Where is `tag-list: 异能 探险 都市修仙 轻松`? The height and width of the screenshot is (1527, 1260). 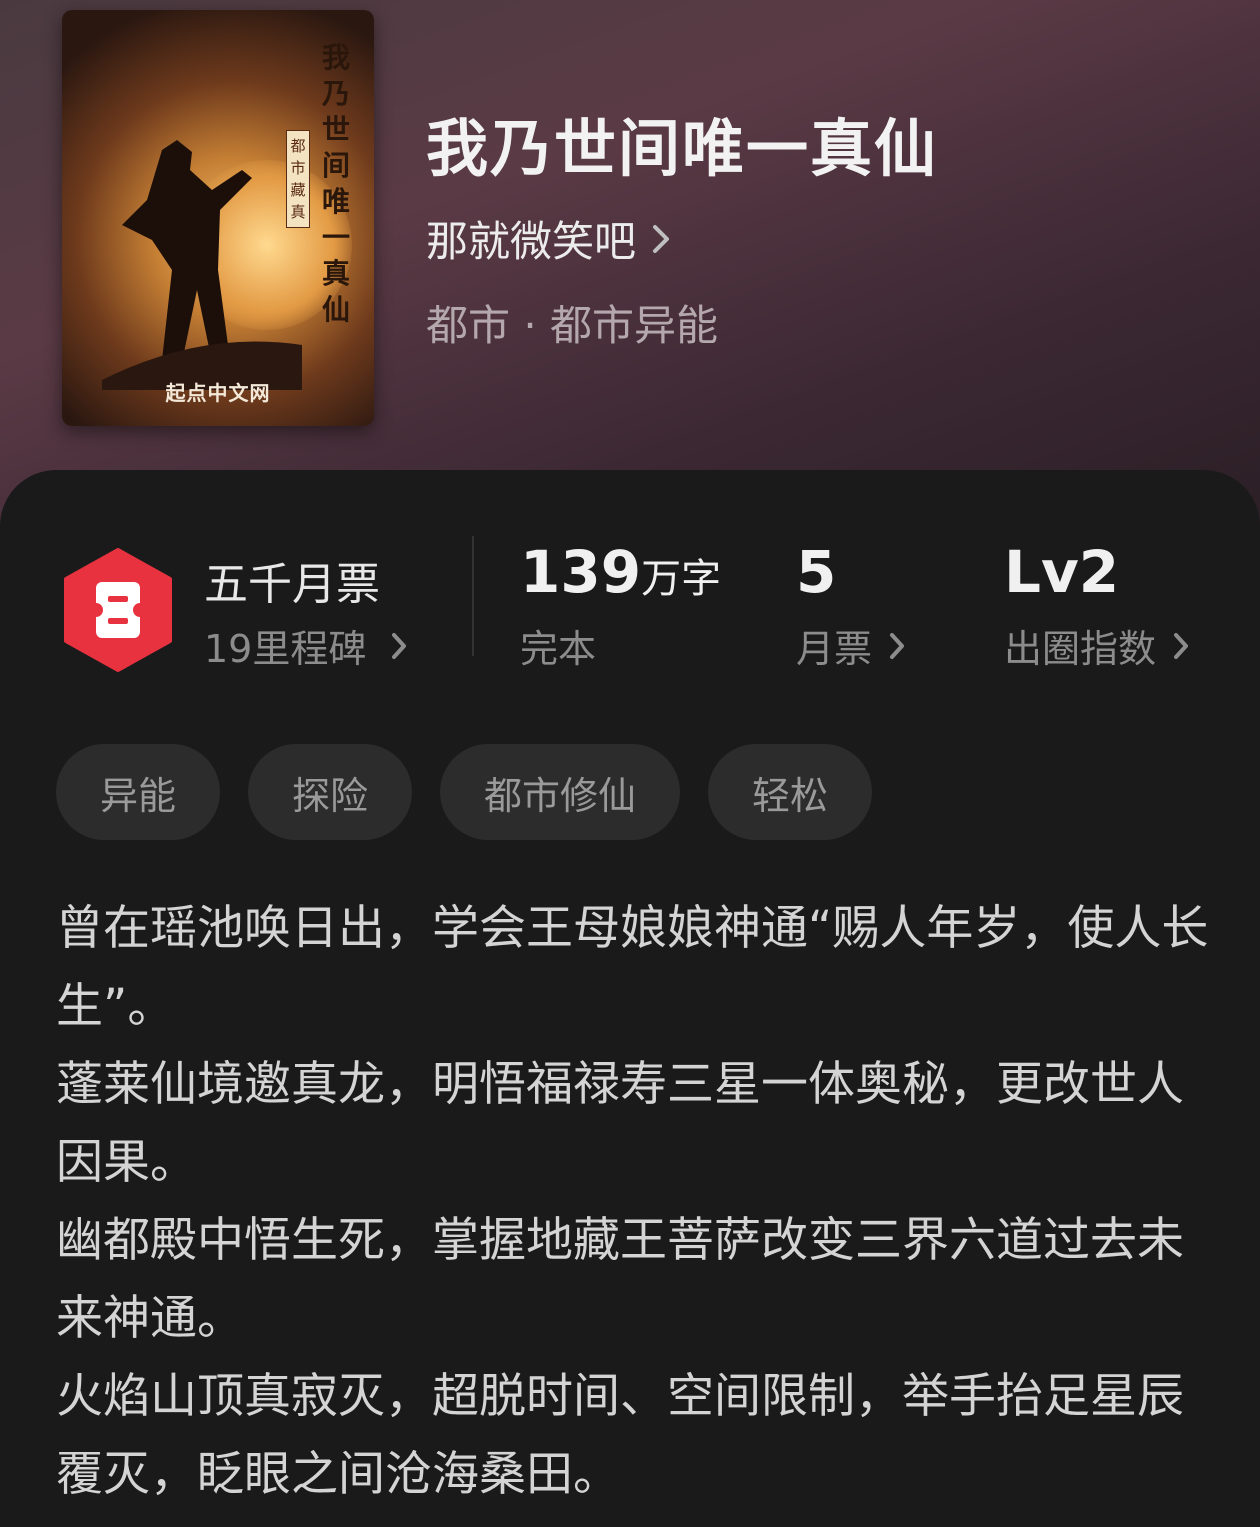
tag-list: 异能 探险 都市修仙 轻松 is located at coordinates (464, 792).